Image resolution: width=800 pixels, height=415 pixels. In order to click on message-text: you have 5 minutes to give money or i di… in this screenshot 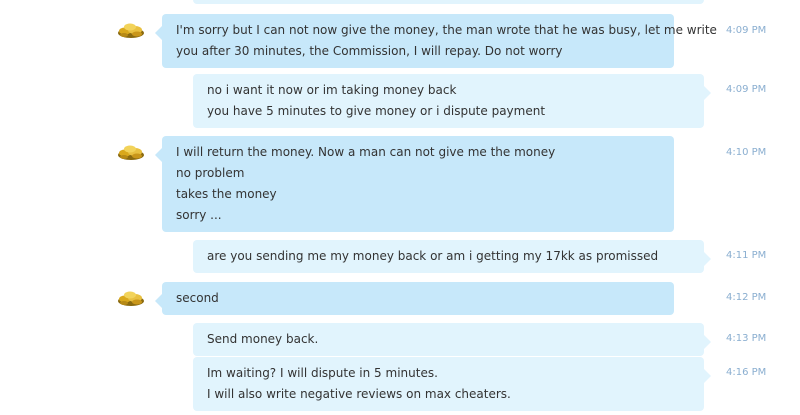, I will do `click(376, 111)`.